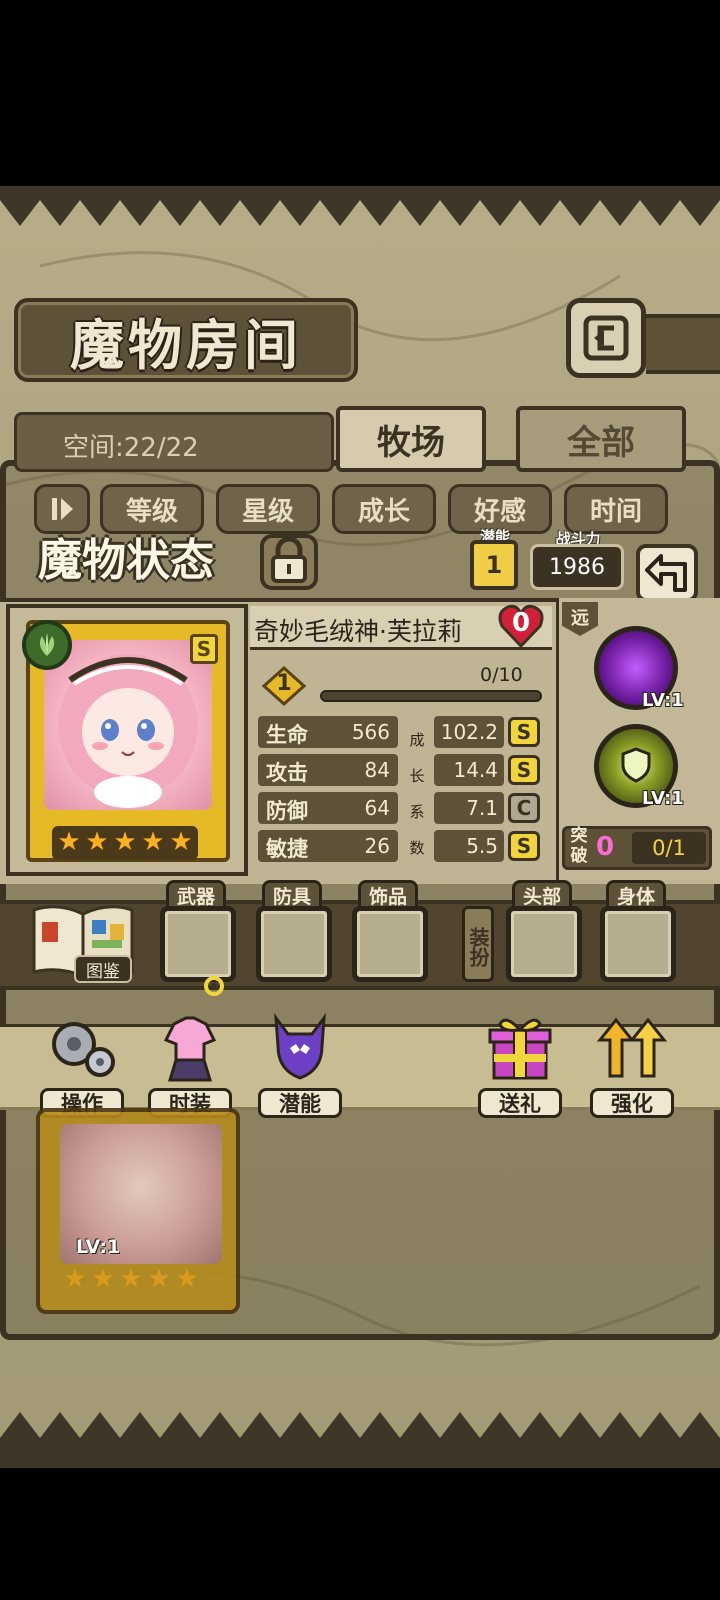 Image resolution: width=720 pixels, height=1600 pixels. What do you see at coordinates (370, 732) in the screenshot?
I see `stat-value: 566` at bounding box center [370, 732].